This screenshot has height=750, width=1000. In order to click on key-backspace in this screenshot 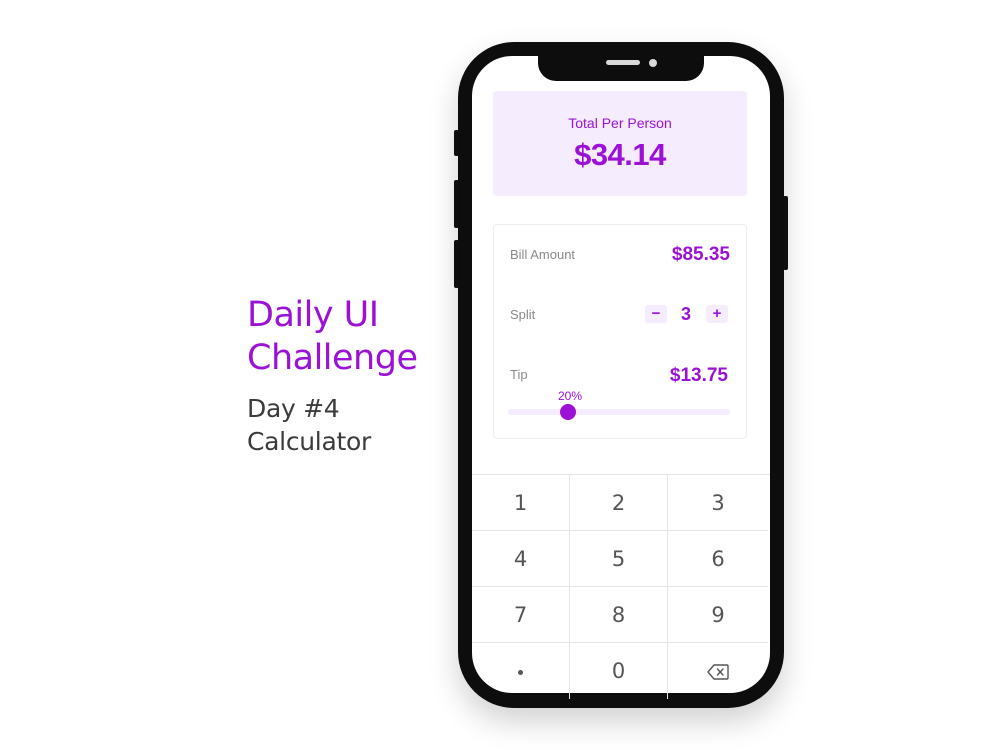, I will do `click(718, 671)`.